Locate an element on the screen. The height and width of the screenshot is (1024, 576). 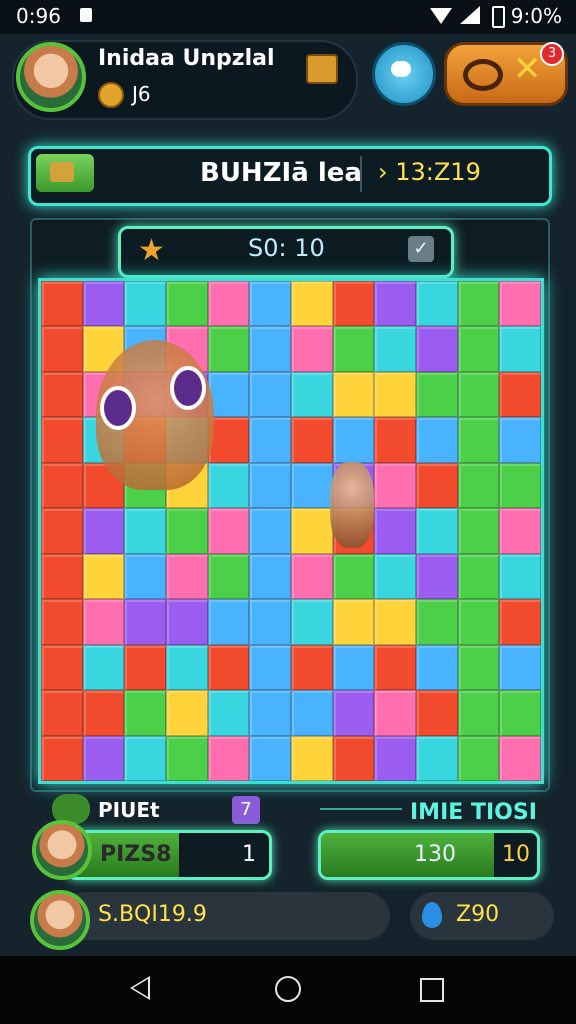
chest-icon is located at coordinates (322, 69).